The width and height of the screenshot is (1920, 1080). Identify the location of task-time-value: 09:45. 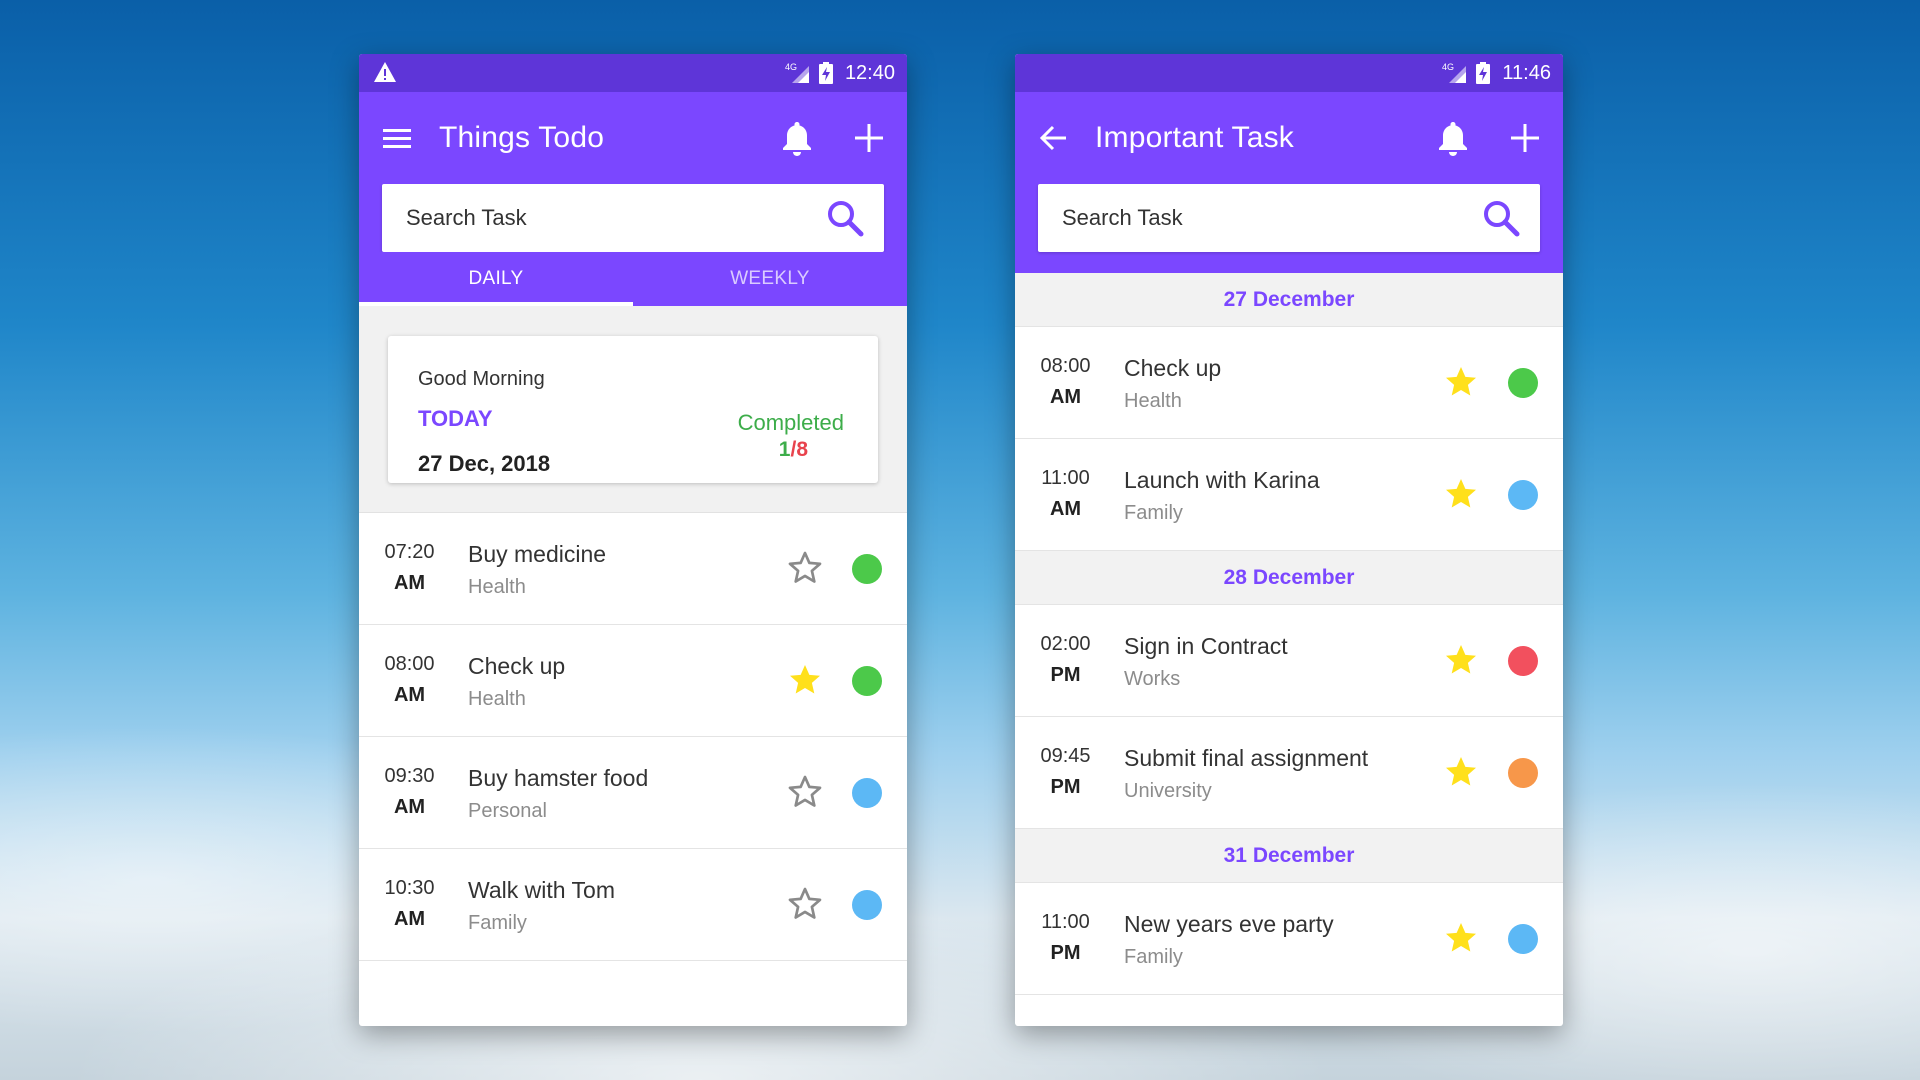
(1065, 756).